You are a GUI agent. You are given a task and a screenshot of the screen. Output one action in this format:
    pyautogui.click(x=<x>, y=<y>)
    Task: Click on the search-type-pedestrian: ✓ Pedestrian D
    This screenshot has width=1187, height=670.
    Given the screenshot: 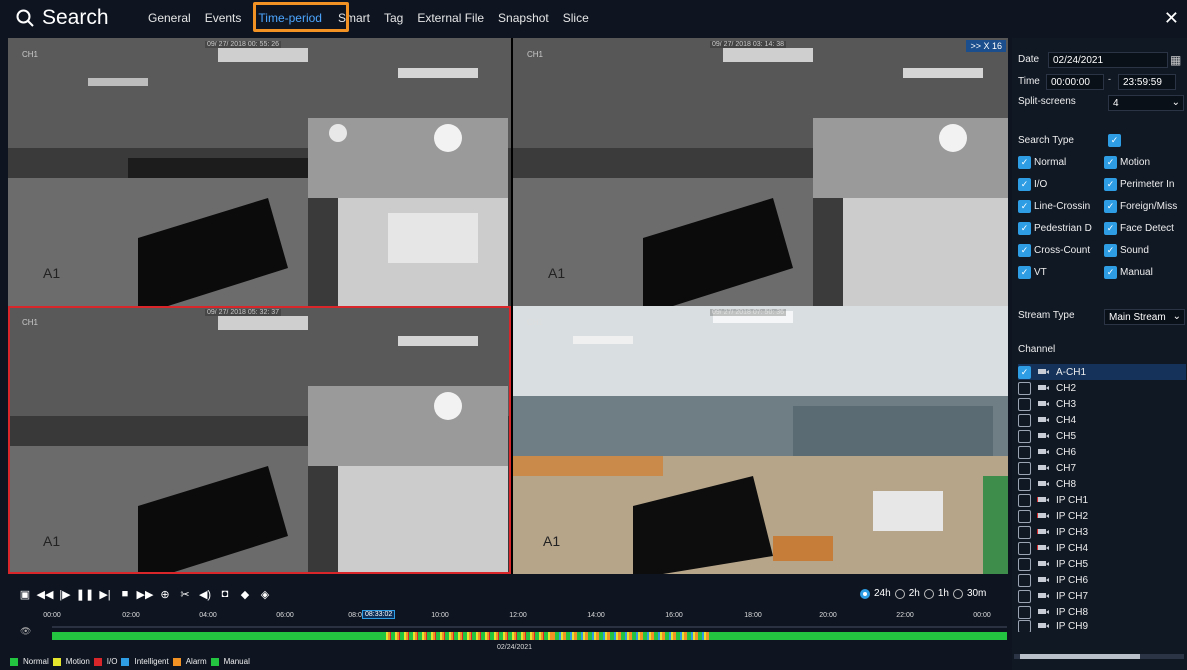 What is the action you would take?
    pyautogui.click(x=1060, y=228)
    